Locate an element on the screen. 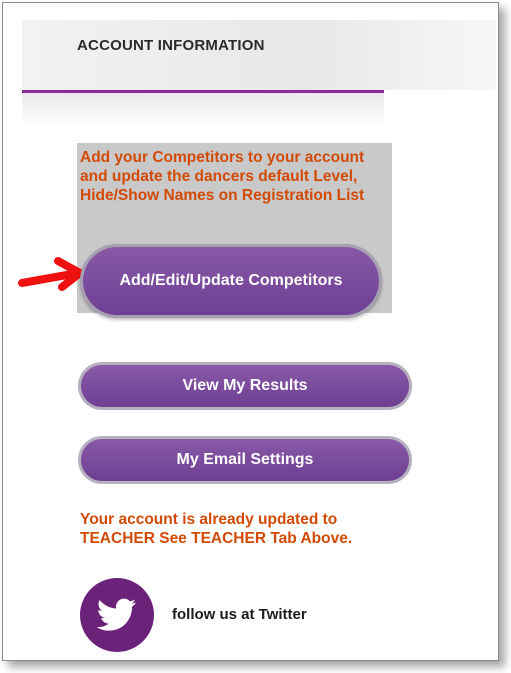 This screenshot has height=673, width=511. account-title: ACCOUNT INFORMATION is located at coordinates (171, 45).